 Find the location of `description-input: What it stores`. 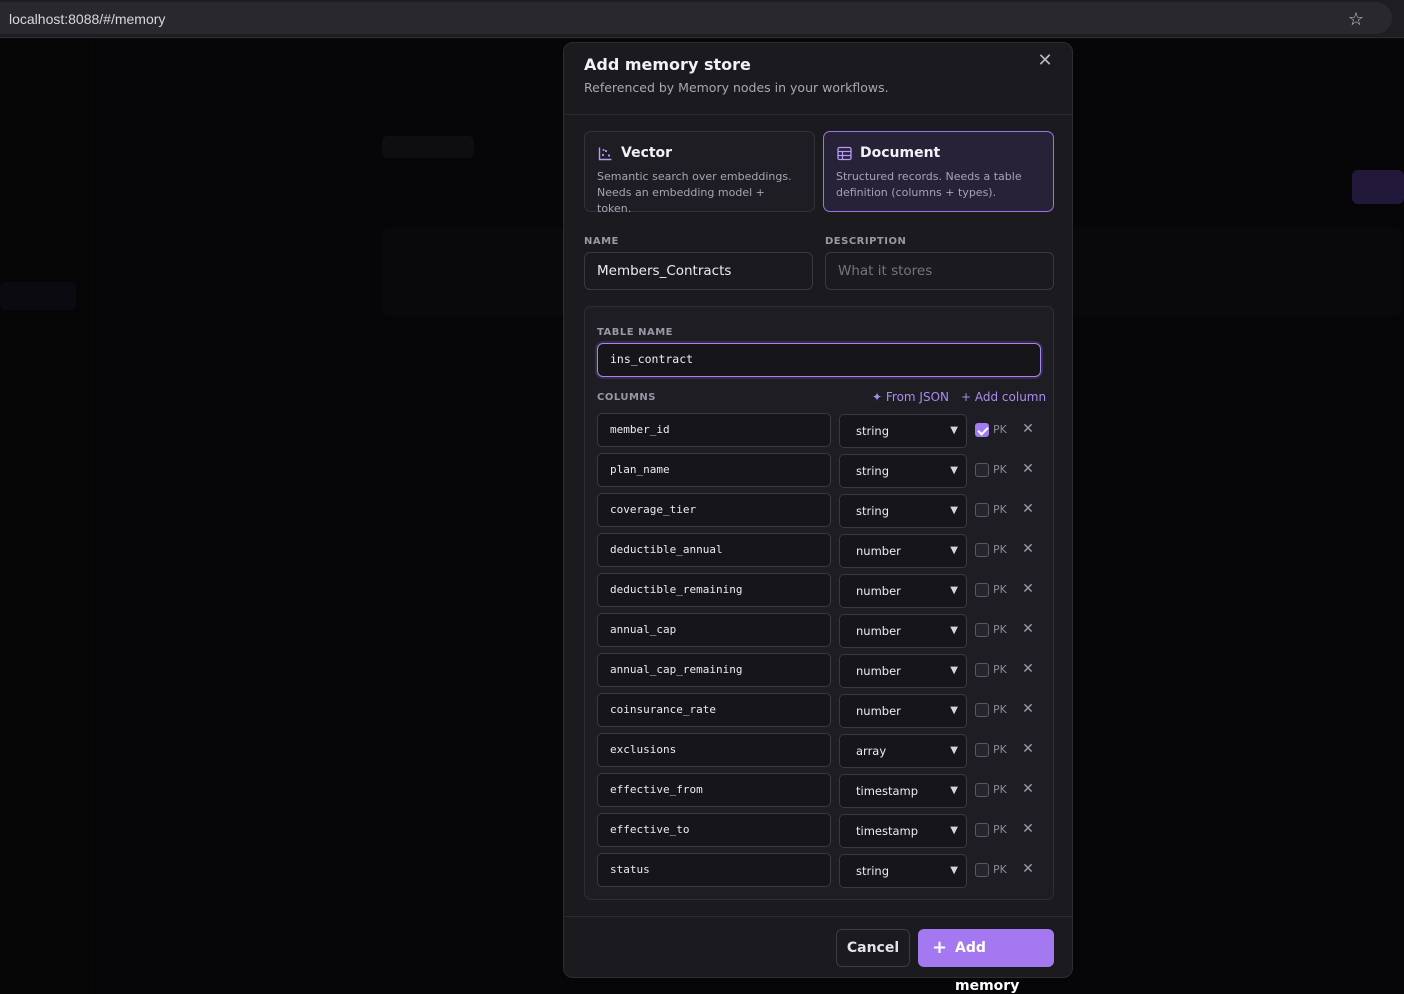

description-input: What it stores is located at coordinates (939, 271).